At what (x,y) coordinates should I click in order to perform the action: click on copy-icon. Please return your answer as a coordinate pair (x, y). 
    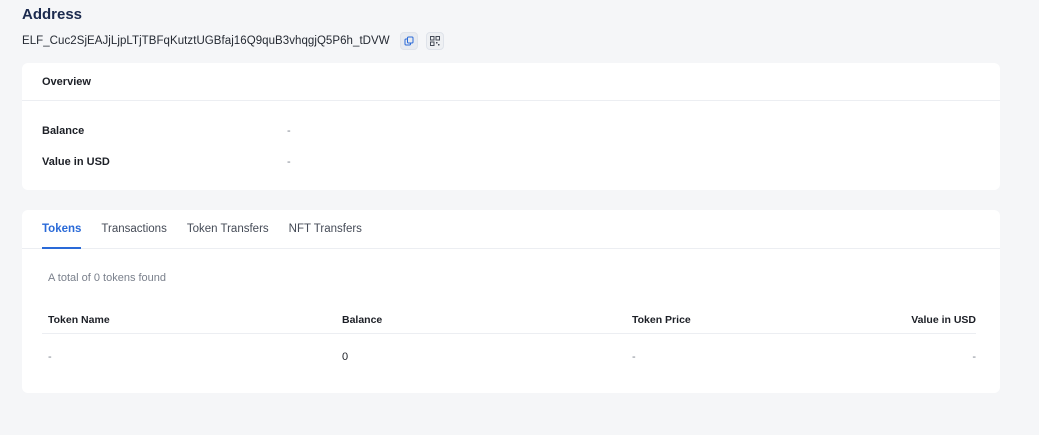
    Looking at the image, I should click on (409, 41).